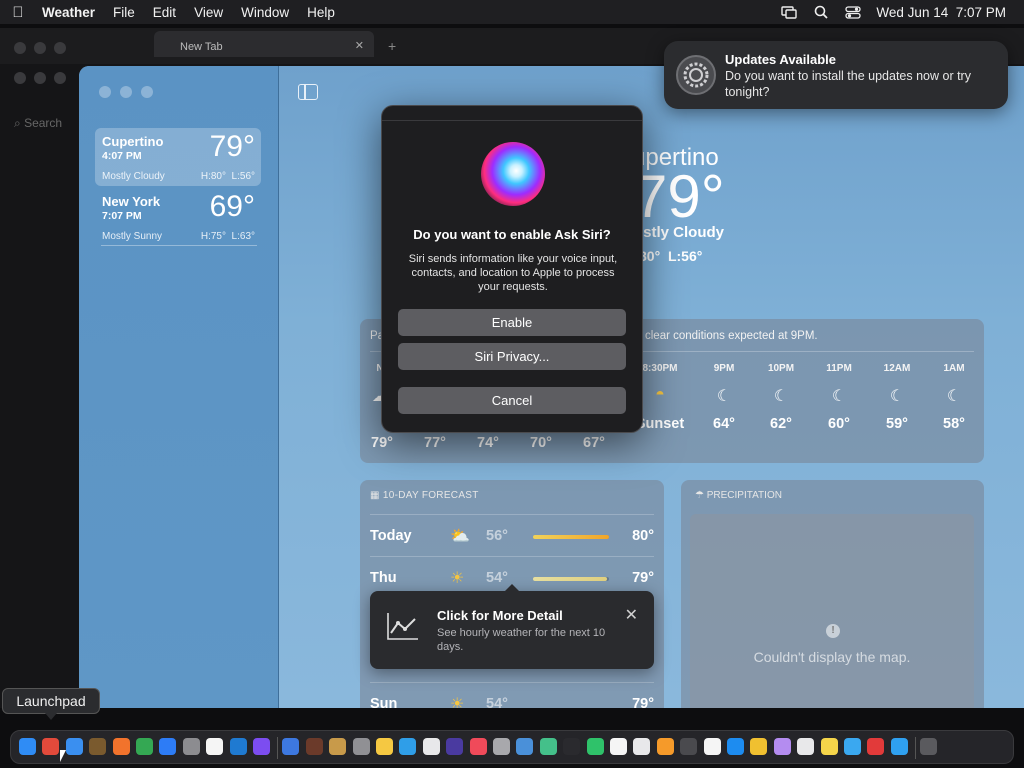  Describe the element at coordinates (20, 48) in the screenshot. I see `close-window-button` at that location.